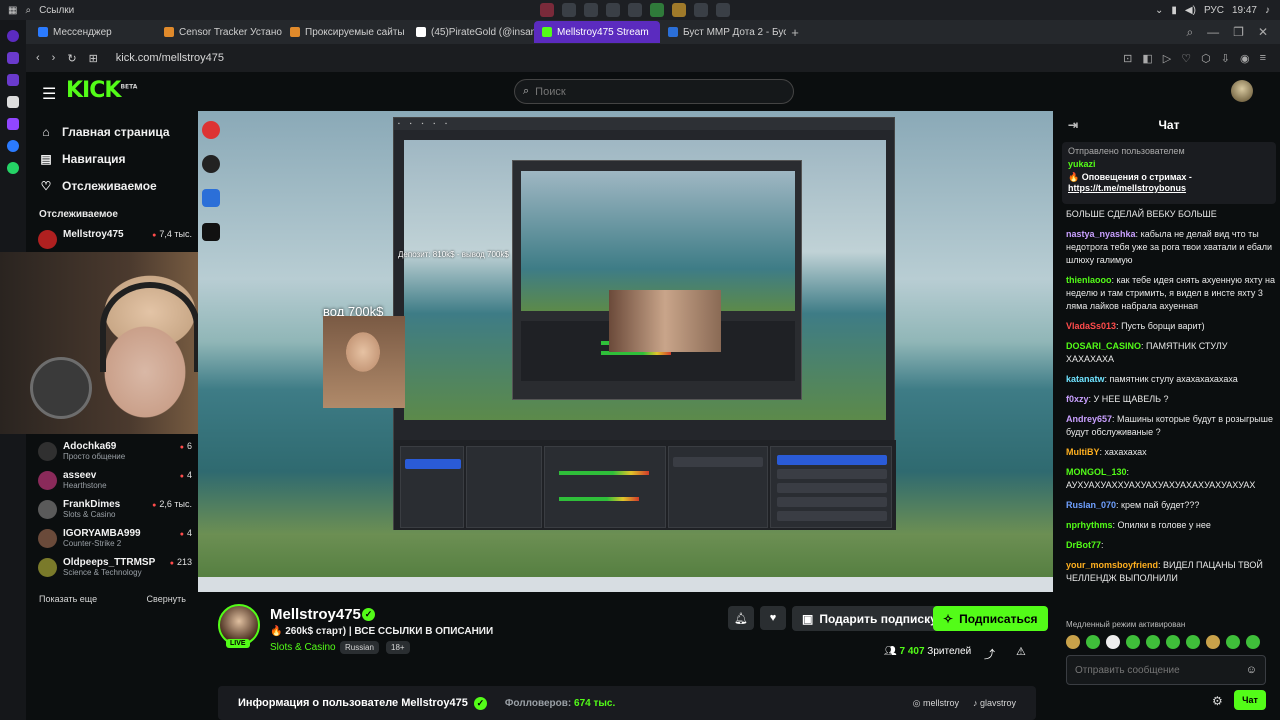 This screenshot has width=1280, height=720. What do you see at coordinates (112, 509) in the screenshot?
I see `sidebar-channel: FrankDimesSlots & Casino 2,6 тыс.` at bounding box center [112, 509].